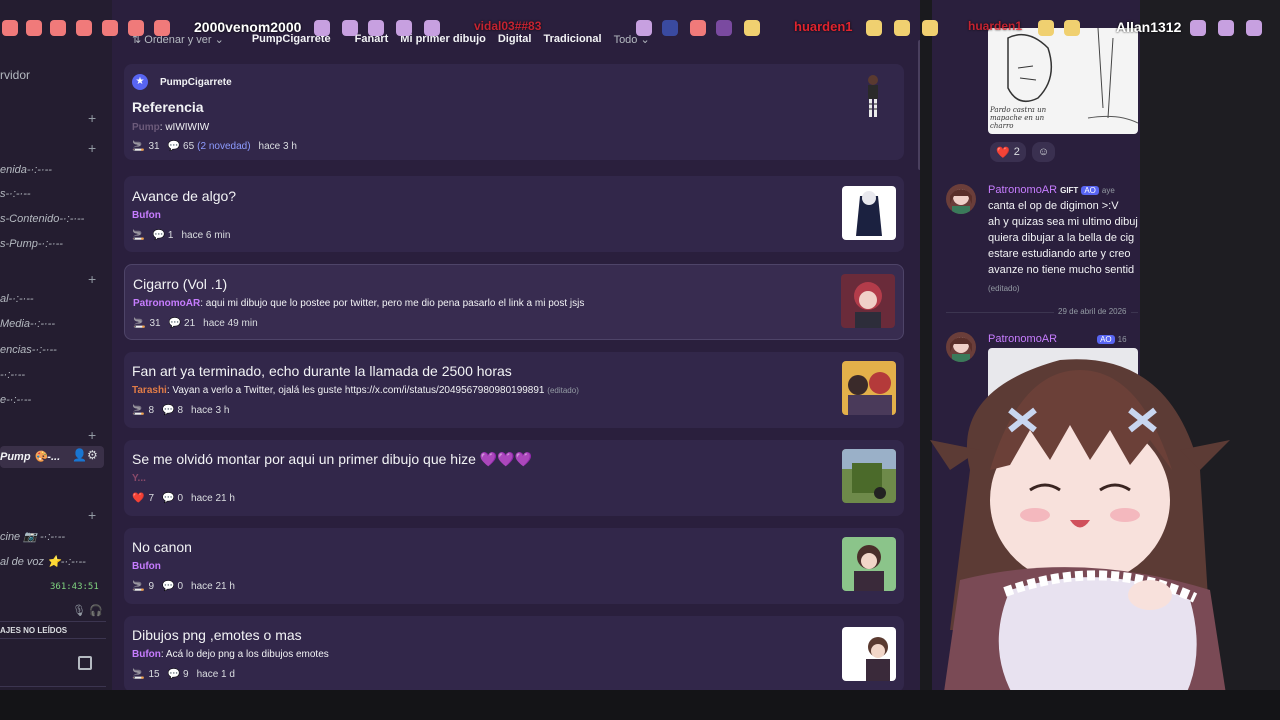 The height and width of the screenshot is (720, 1280). I want to click on like-count: 31, so click(154, 146).